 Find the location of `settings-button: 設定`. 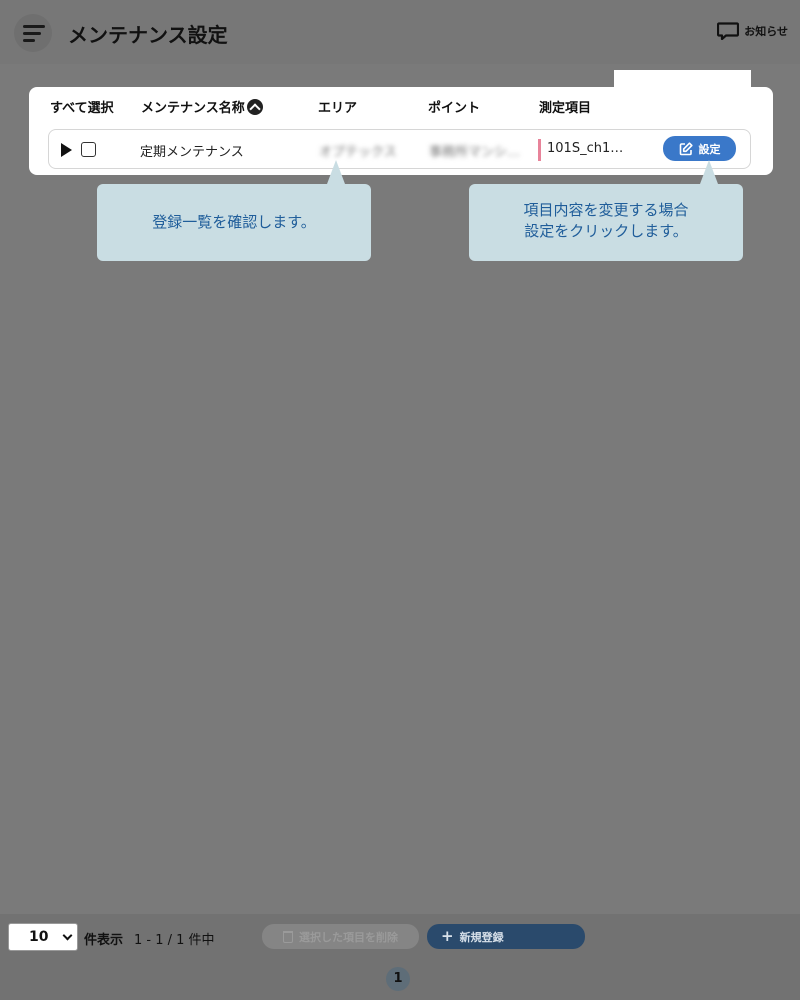

settings-button: 設定 is located at coordinates (699, 148).